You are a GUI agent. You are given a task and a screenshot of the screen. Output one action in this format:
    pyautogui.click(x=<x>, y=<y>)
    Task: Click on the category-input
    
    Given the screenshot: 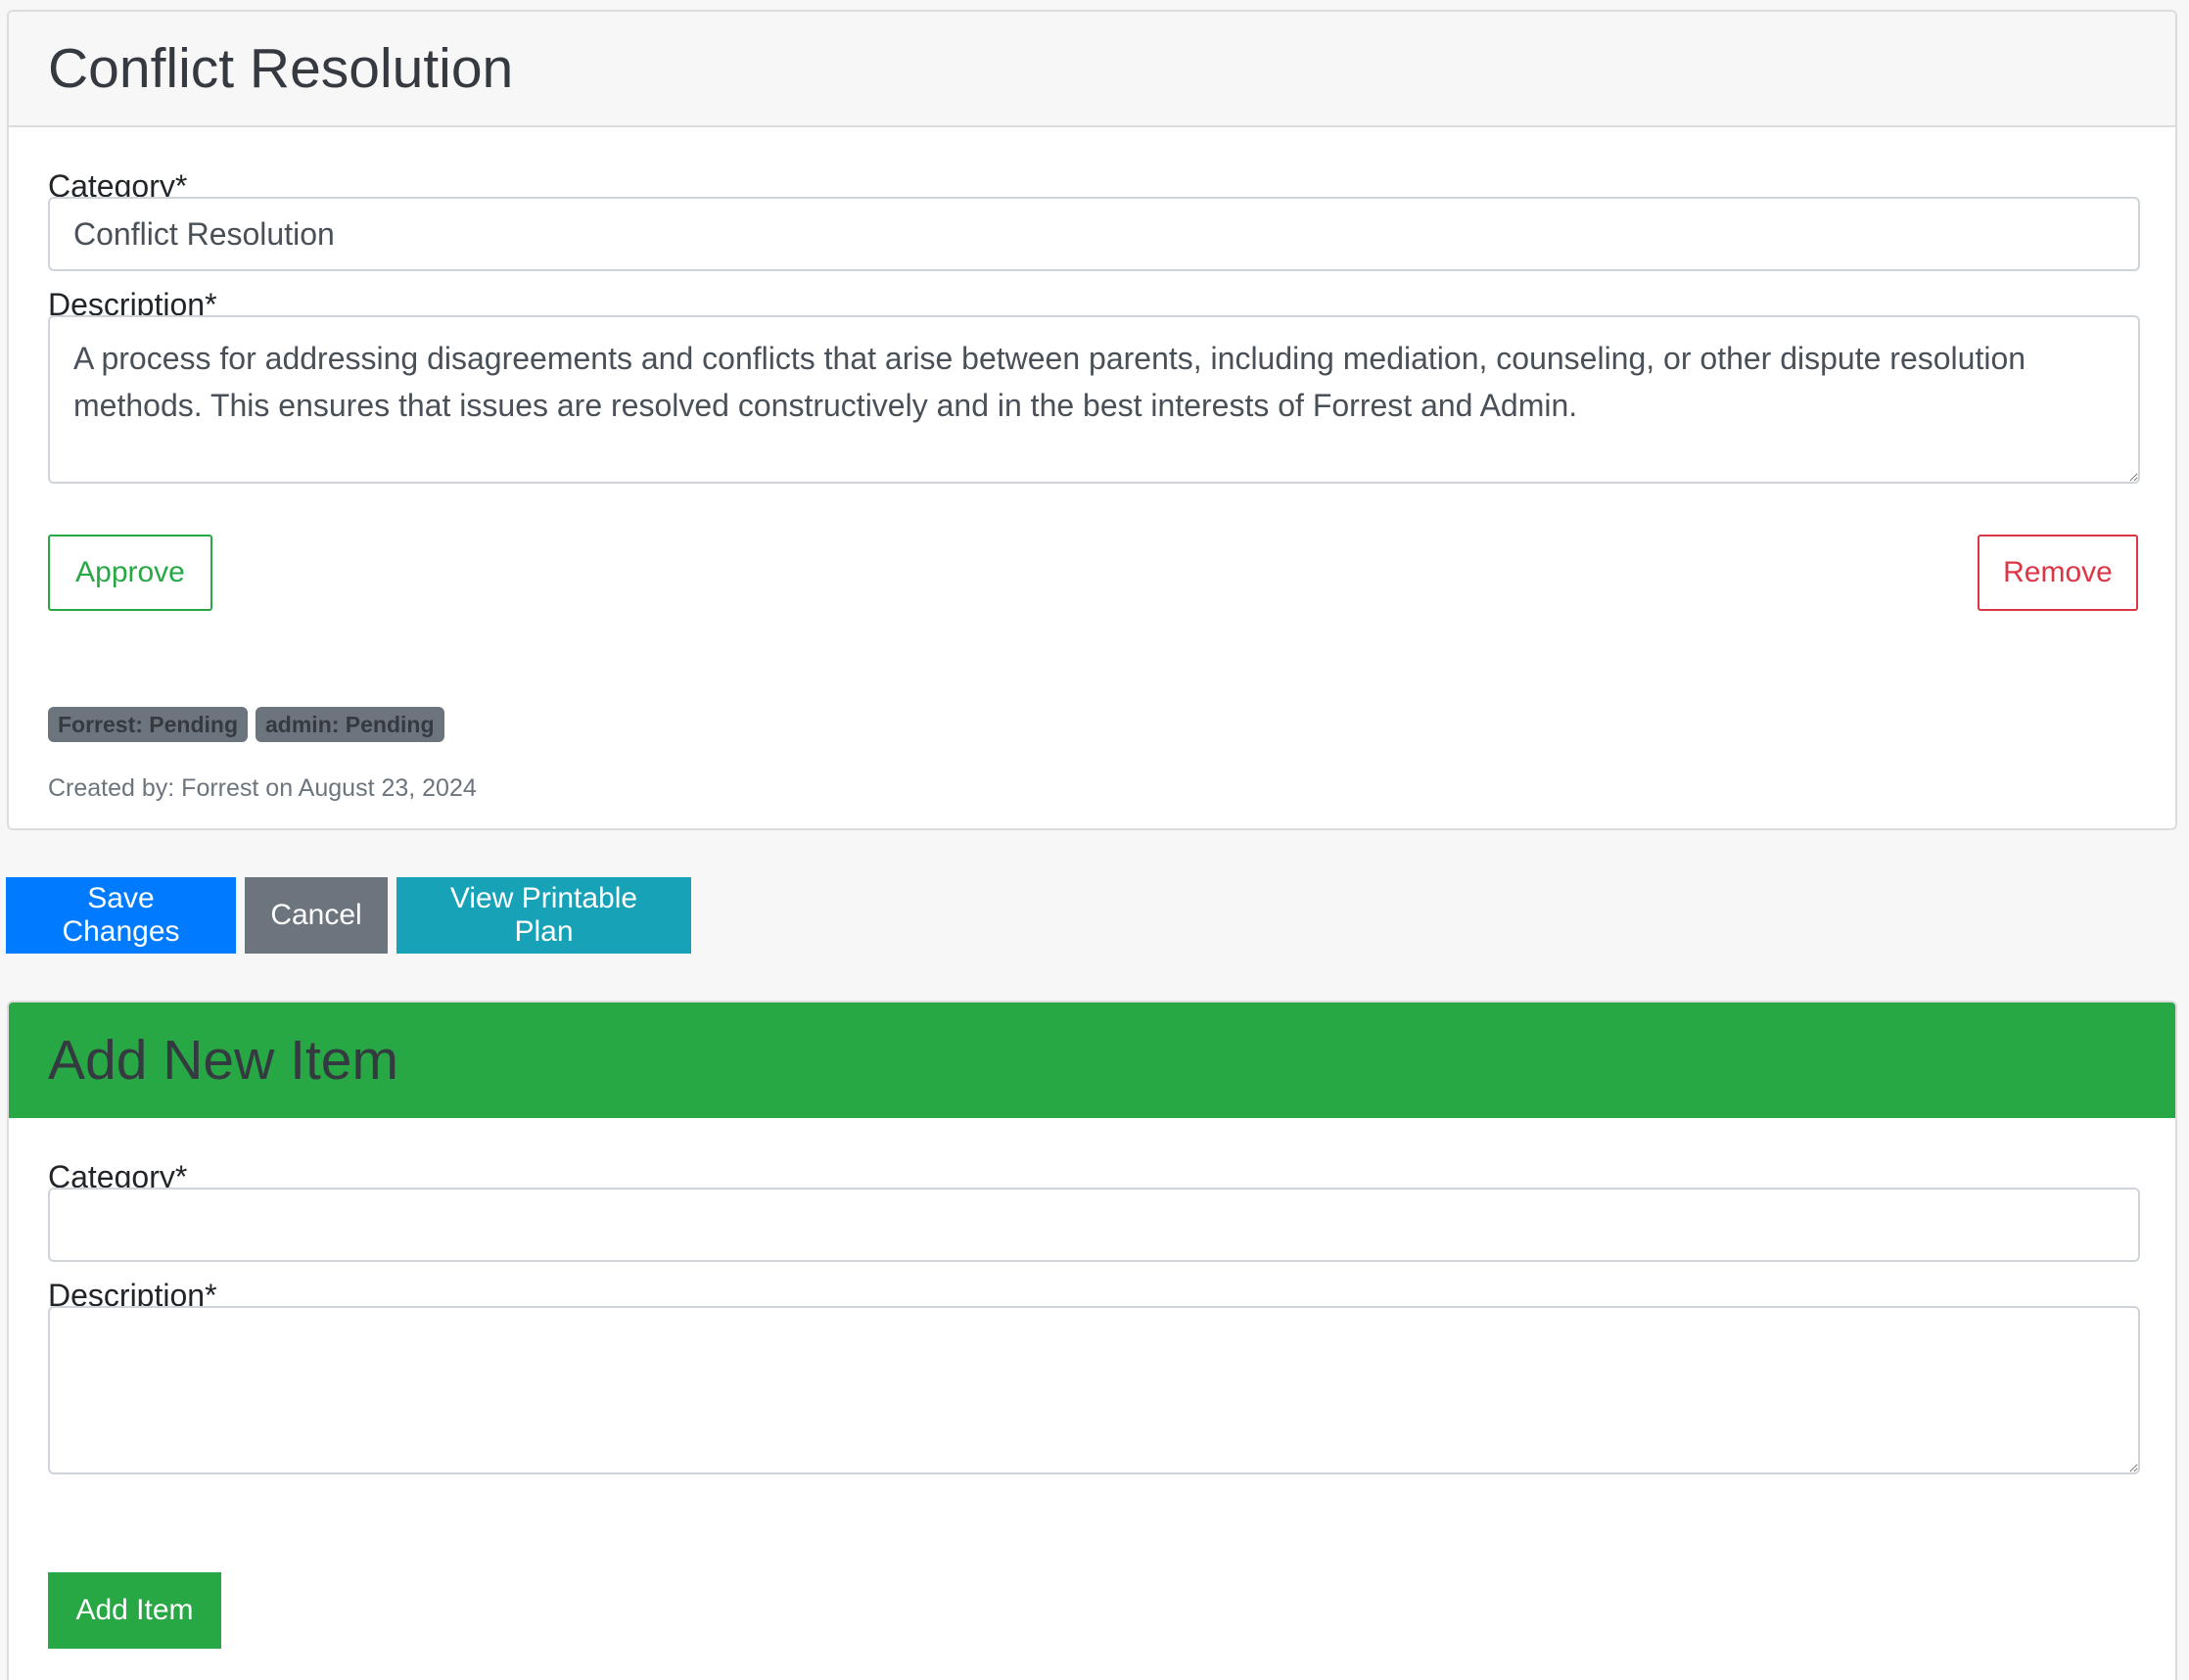 What is the action you would take?
    pyautogui.click(x=1094, y=234)
    